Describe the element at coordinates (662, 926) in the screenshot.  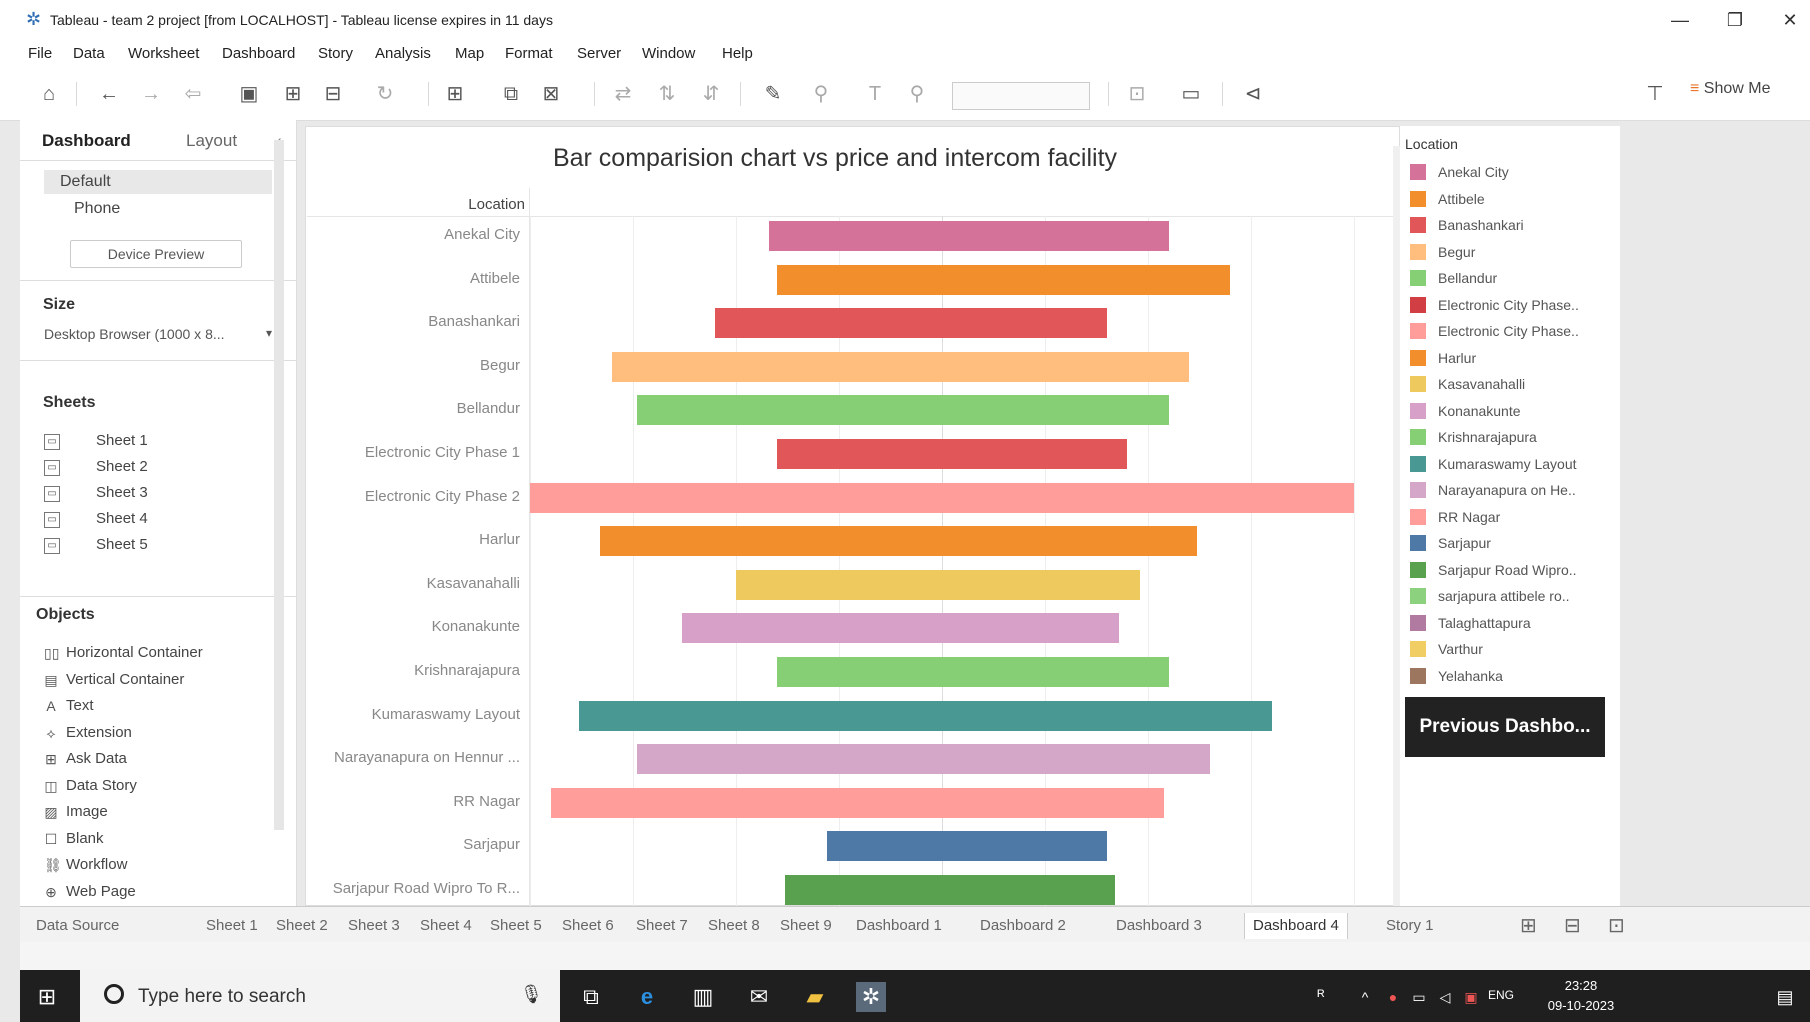
I see `sheet-tab: Sheet 7` at that location.